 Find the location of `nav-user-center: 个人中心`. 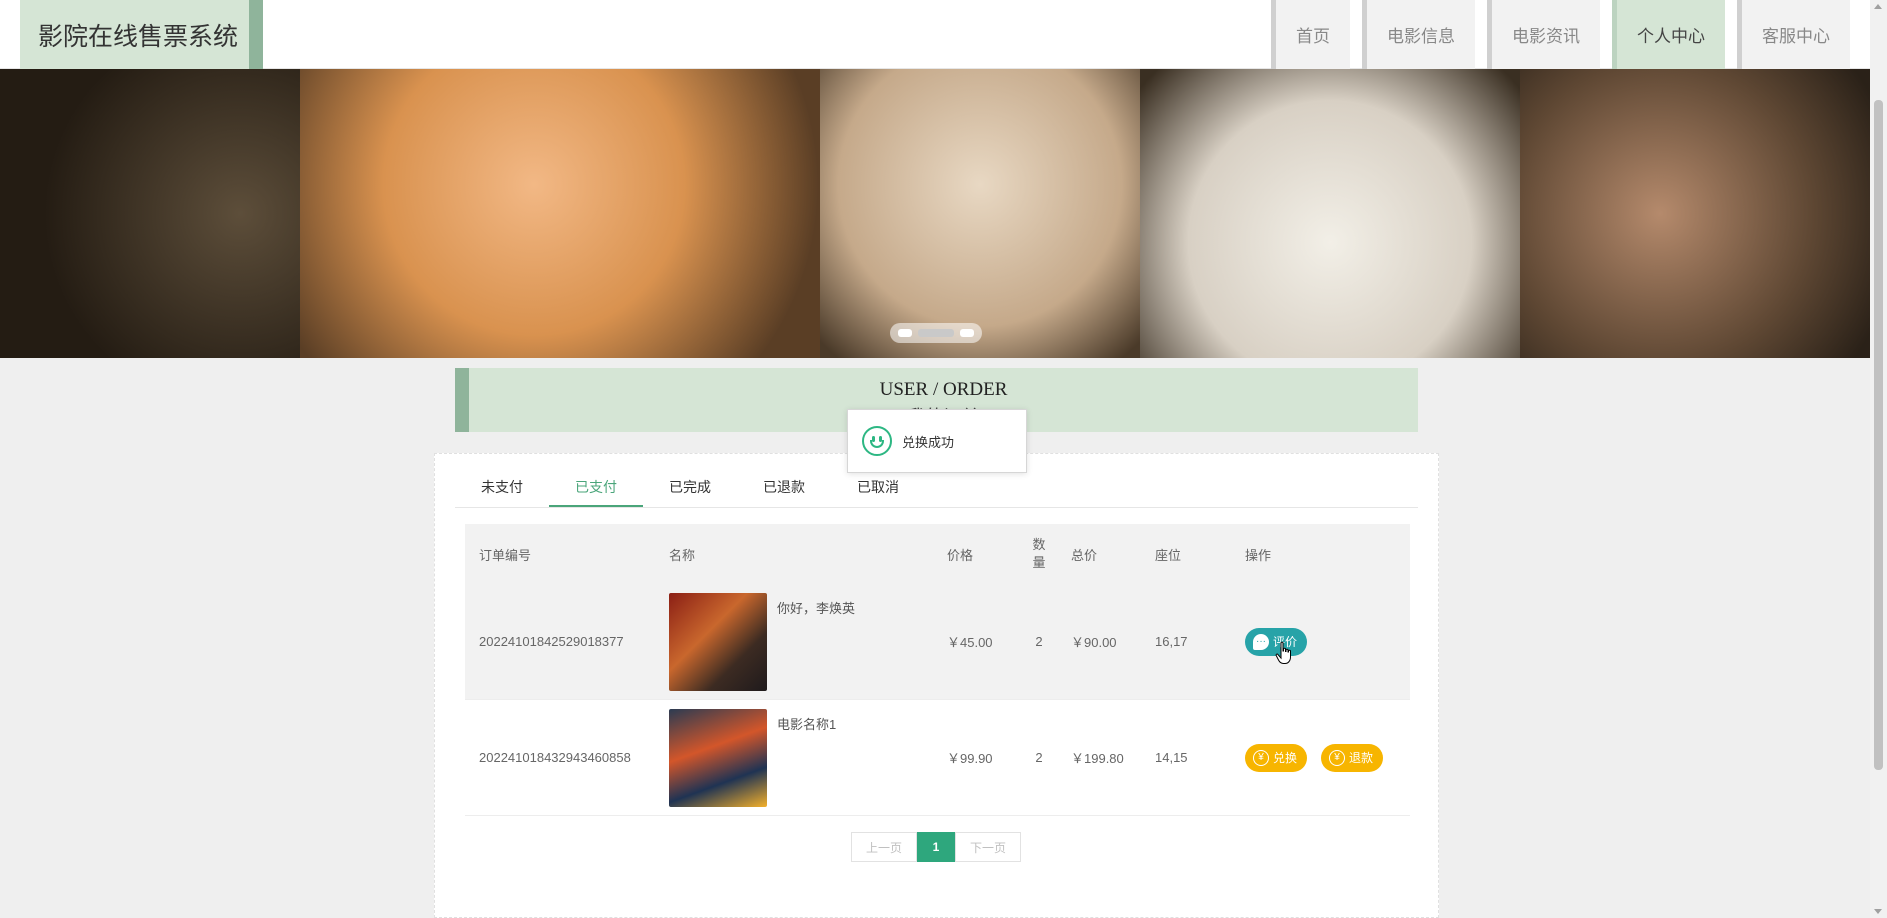

nav-user-center: 个人中心 is located at coordinates (1668, 34).